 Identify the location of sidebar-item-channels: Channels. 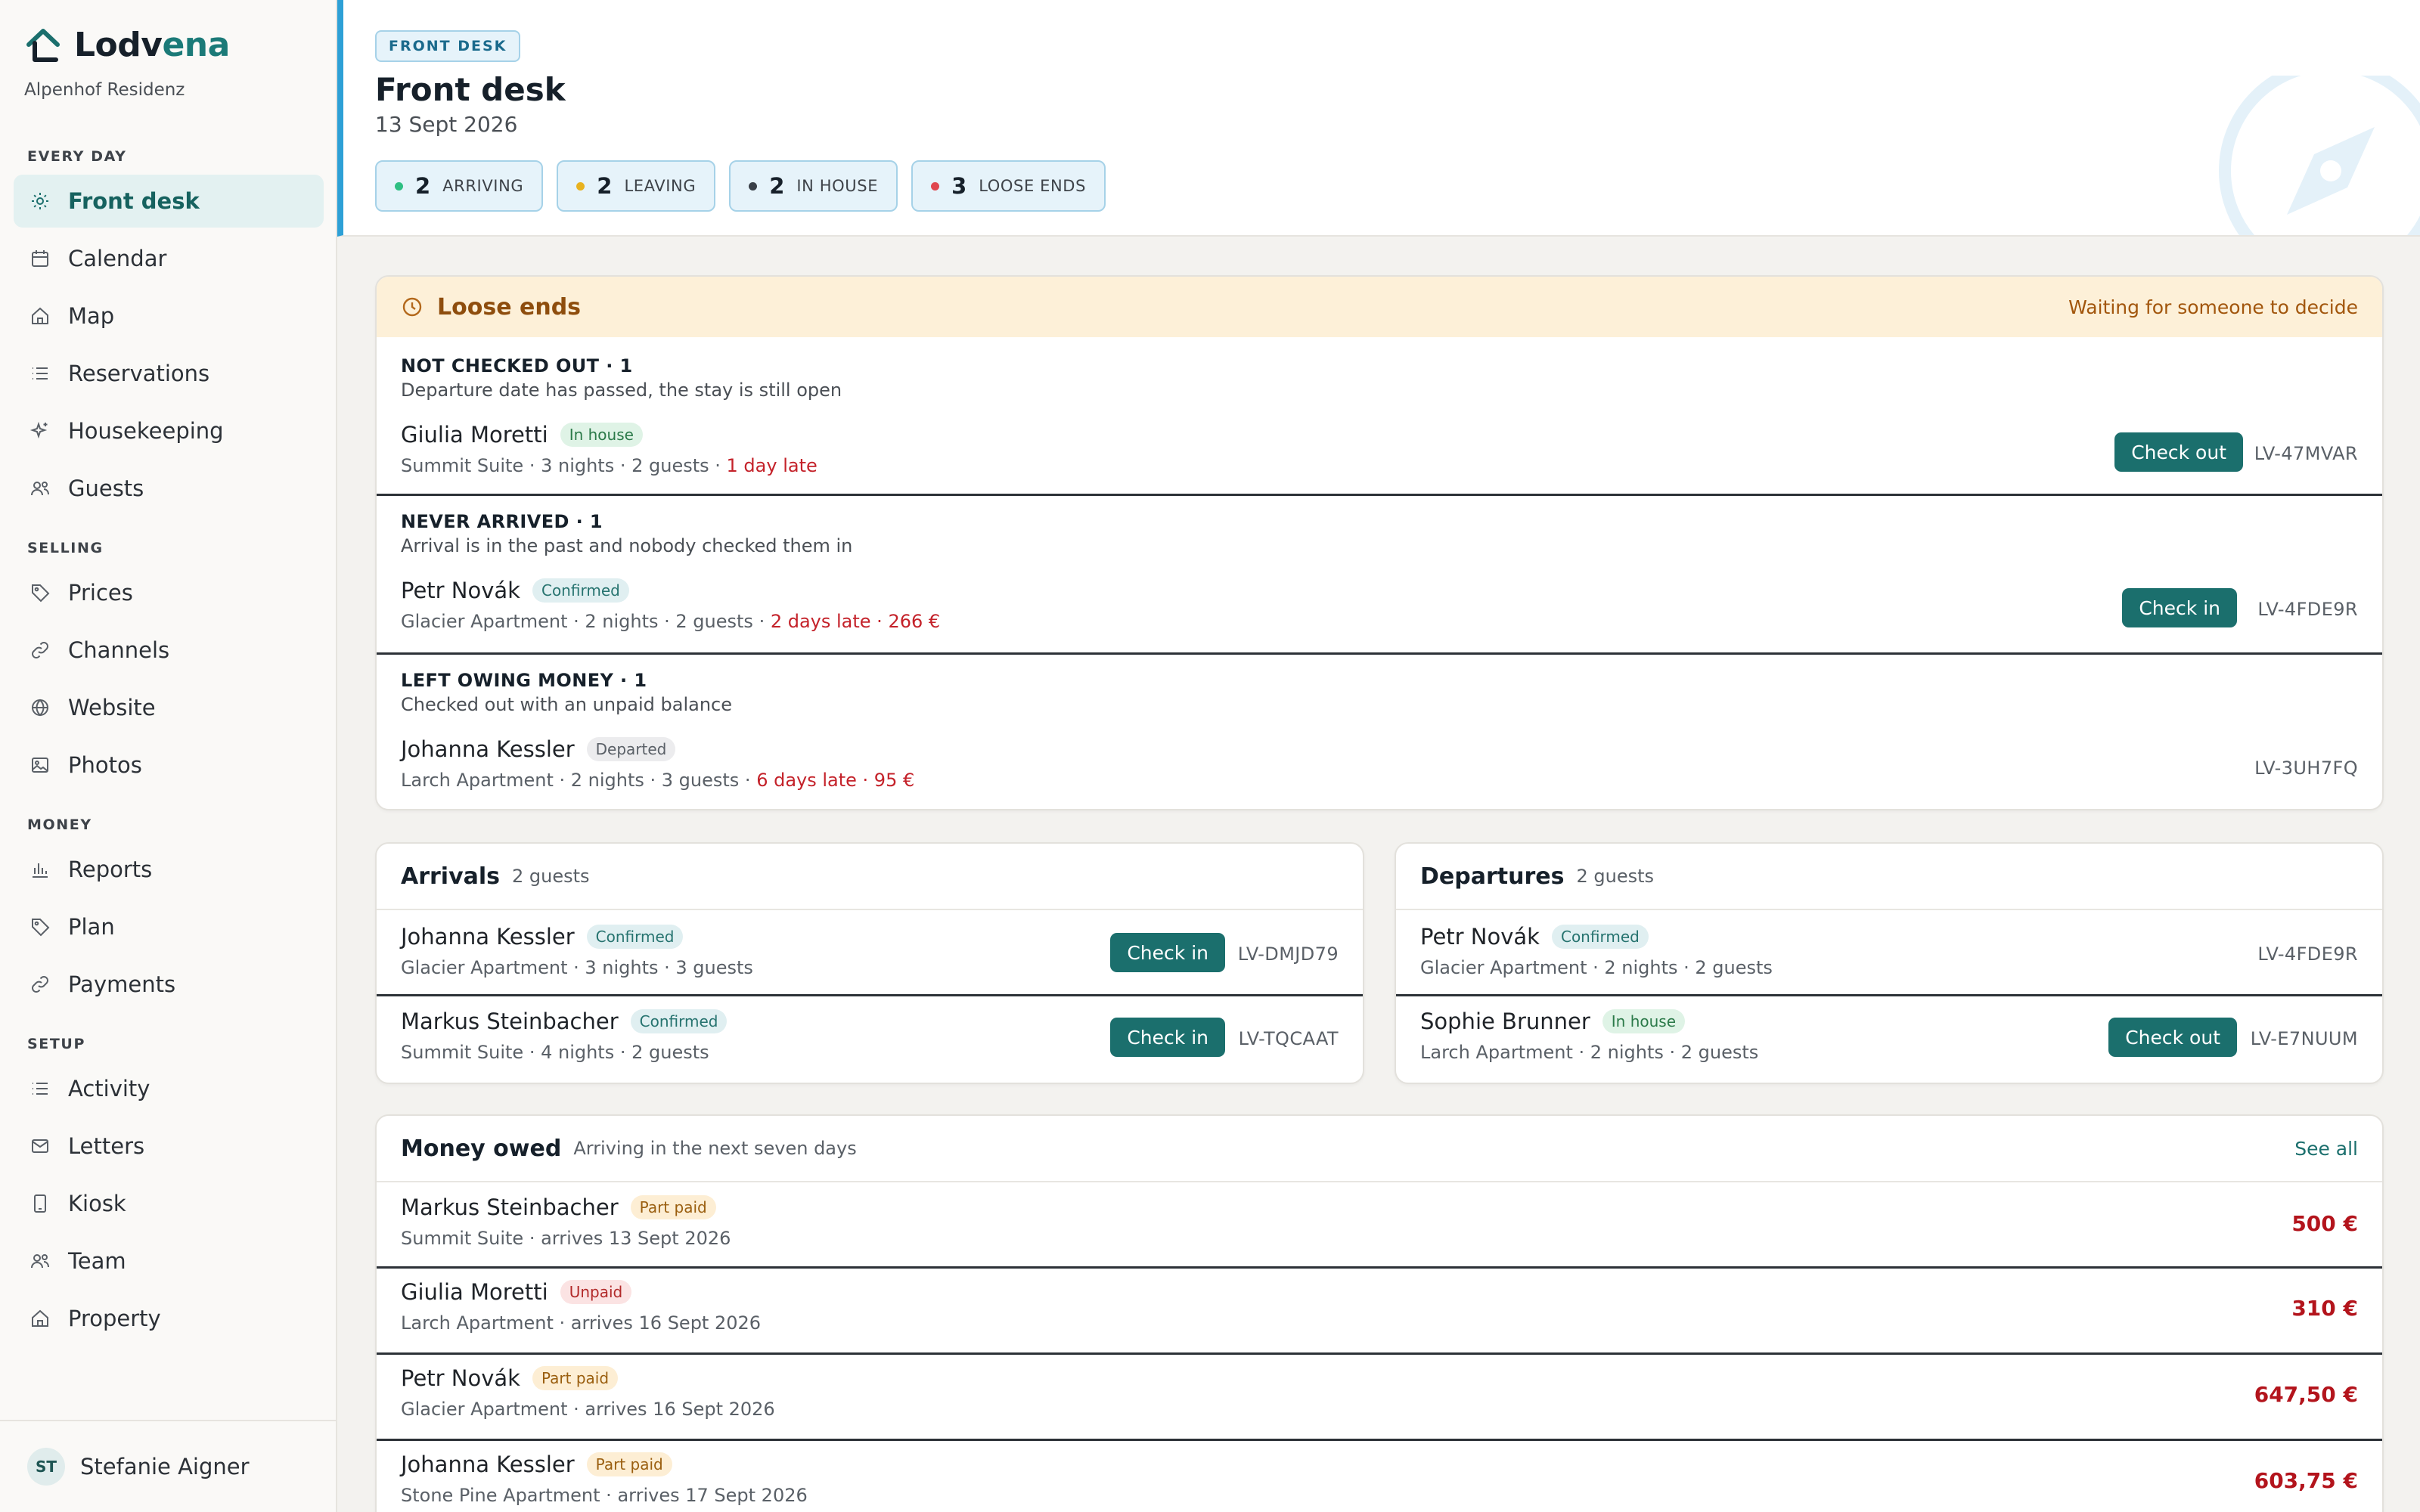
(169, 650).